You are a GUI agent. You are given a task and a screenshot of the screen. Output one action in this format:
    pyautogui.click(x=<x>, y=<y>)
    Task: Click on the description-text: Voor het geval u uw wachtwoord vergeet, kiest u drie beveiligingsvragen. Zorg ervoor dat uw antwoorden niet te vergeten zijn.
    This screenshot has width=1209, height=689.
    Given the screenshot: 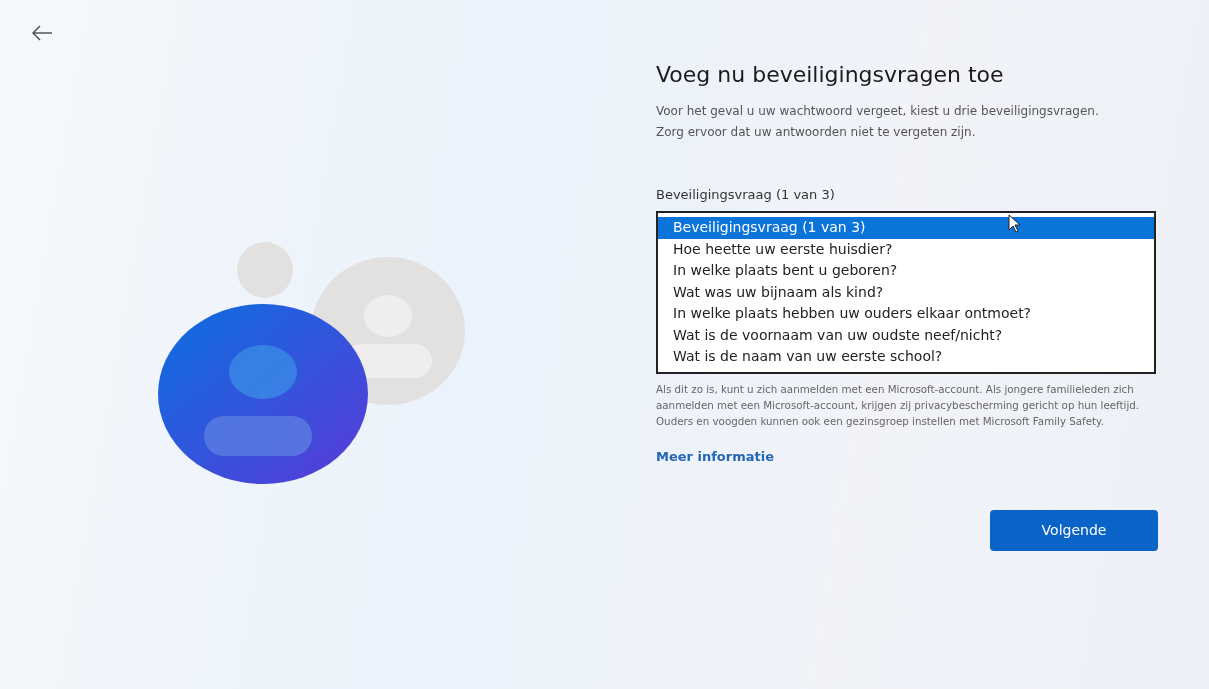 What is the action you would take?
    pyautogui.click(x=878, y=122)
    